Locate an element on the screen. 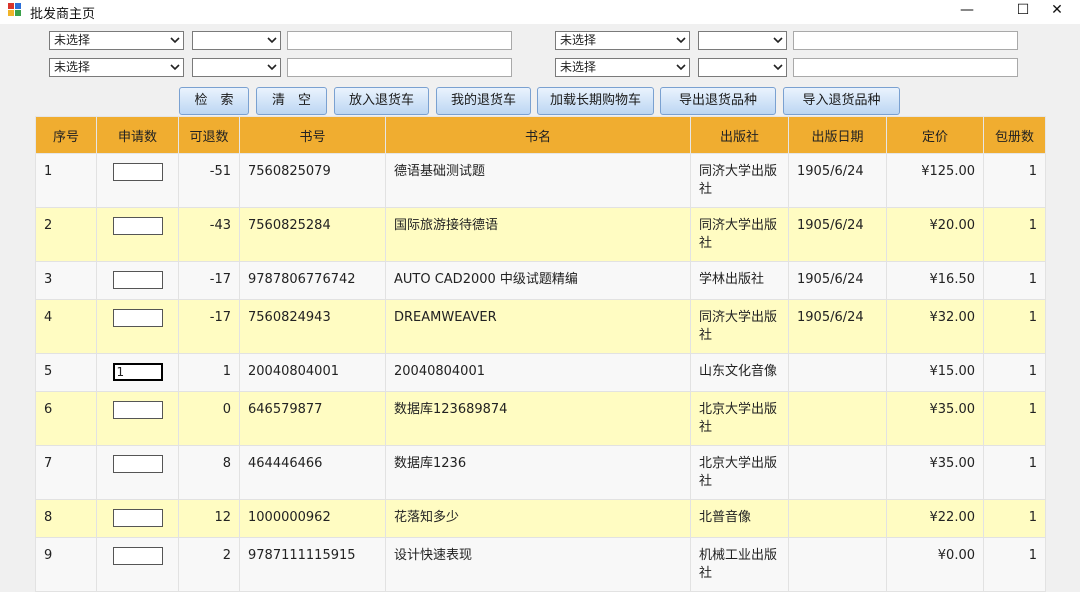 The image size is (1080, 592). filter2-left-field-value: 未选择 is located at coordinates (72, 67).